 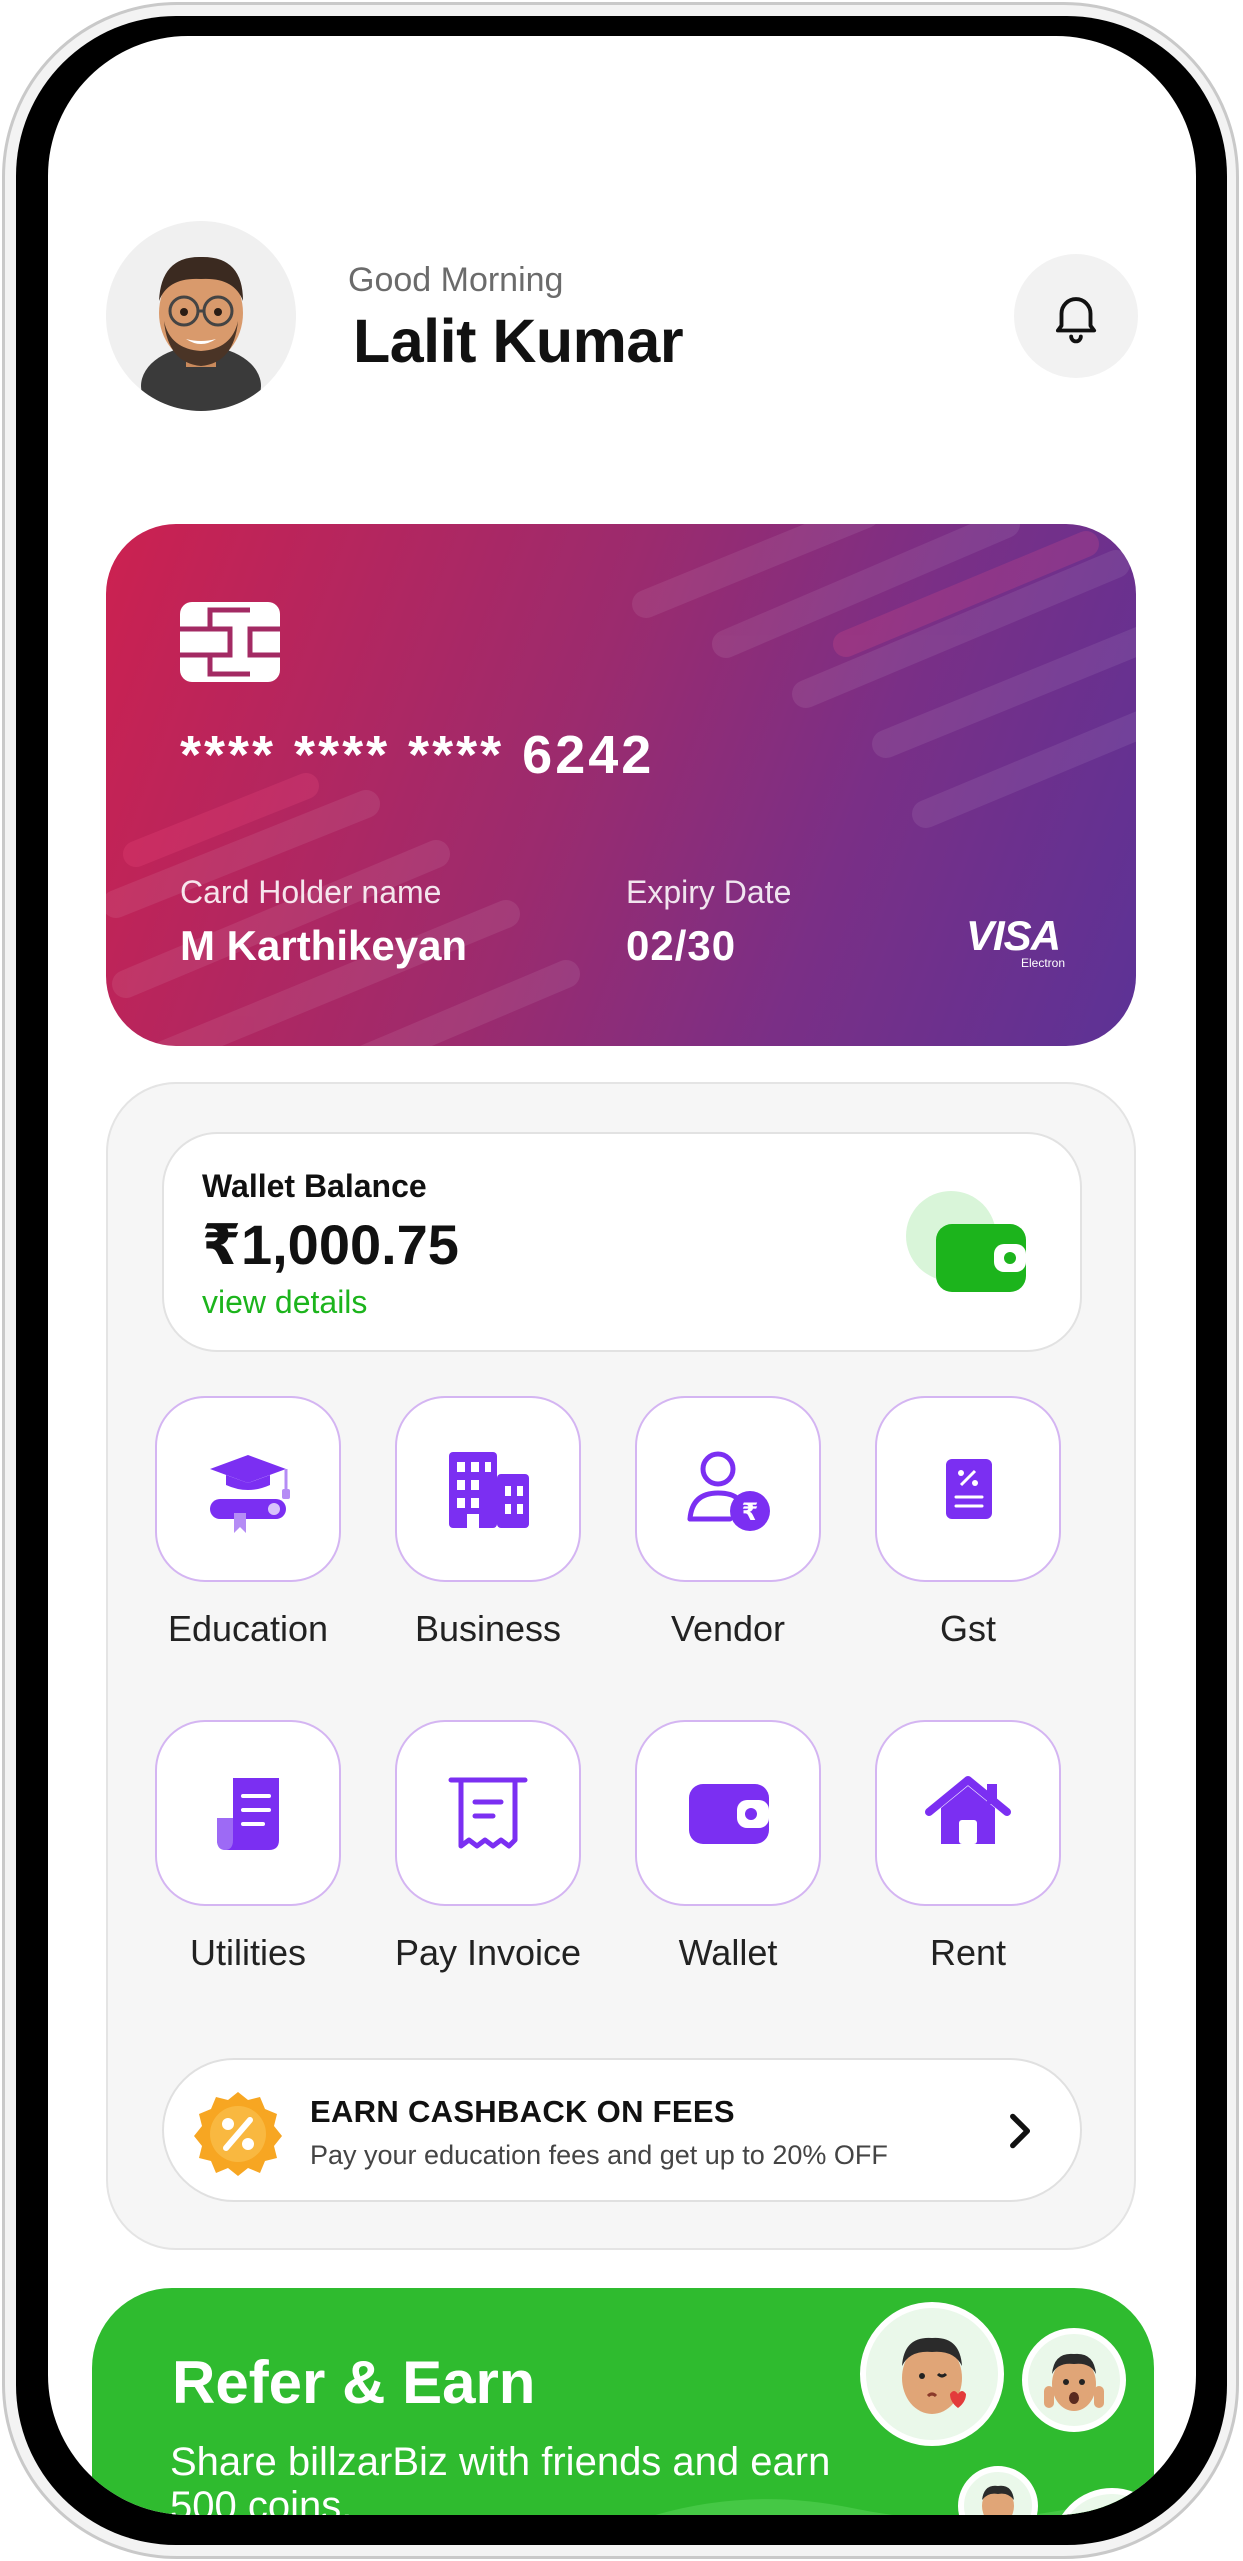 I want to click on service-label: Education, so click(x=248, y=1628).